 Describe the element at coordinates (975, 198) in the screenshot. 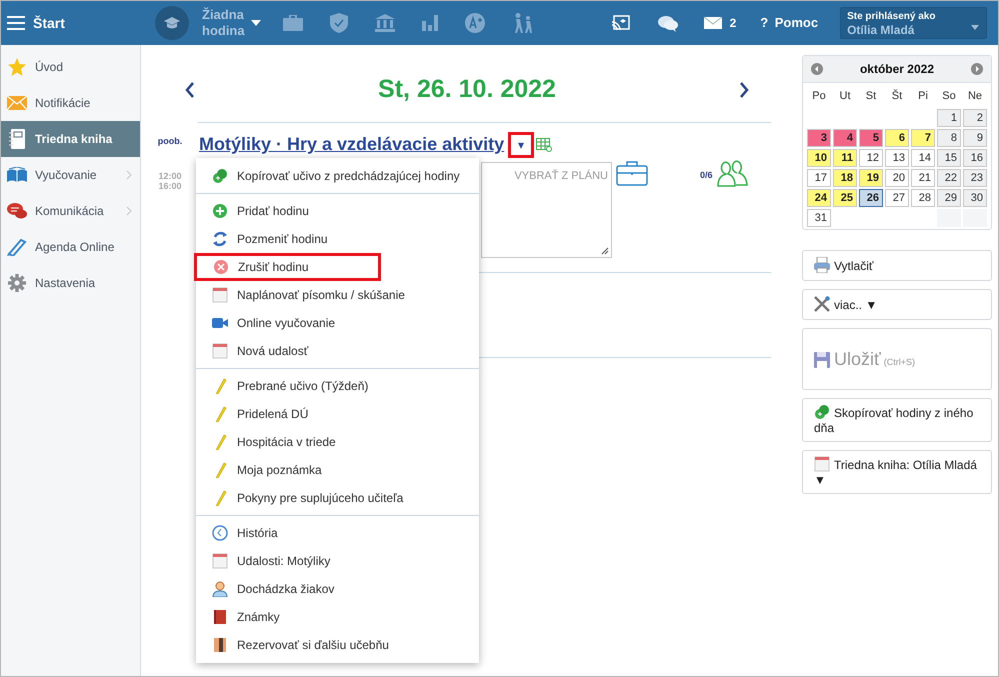

I see `calendar-day: 30` at that location.